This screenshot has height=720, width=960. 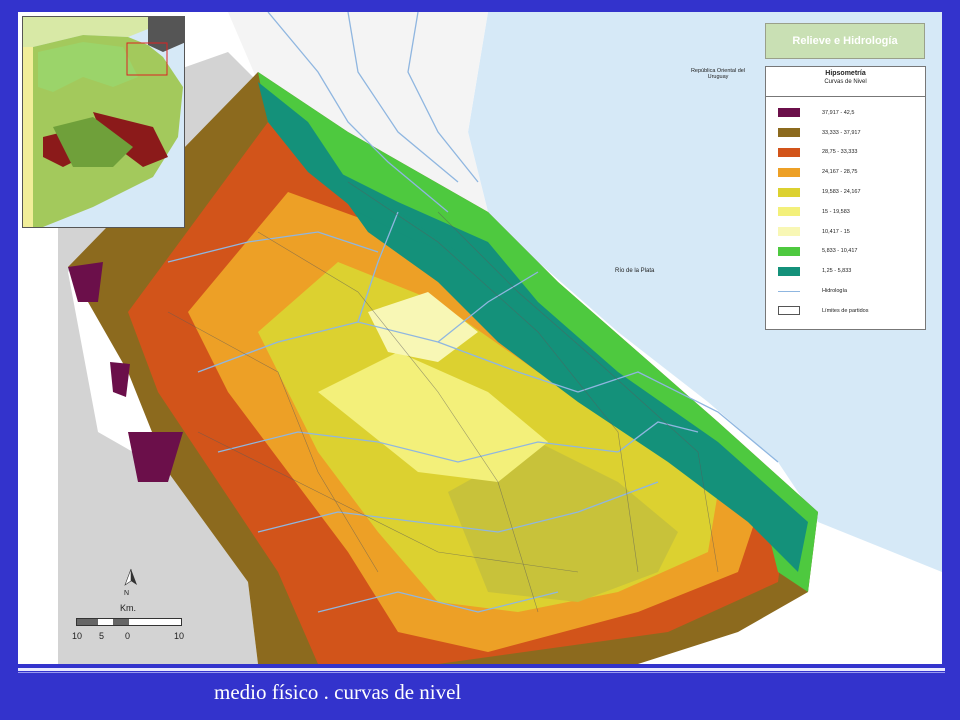 I want to click on legend-header: Hipsometría Curvas de Nivel, so click(x=845, y=82).